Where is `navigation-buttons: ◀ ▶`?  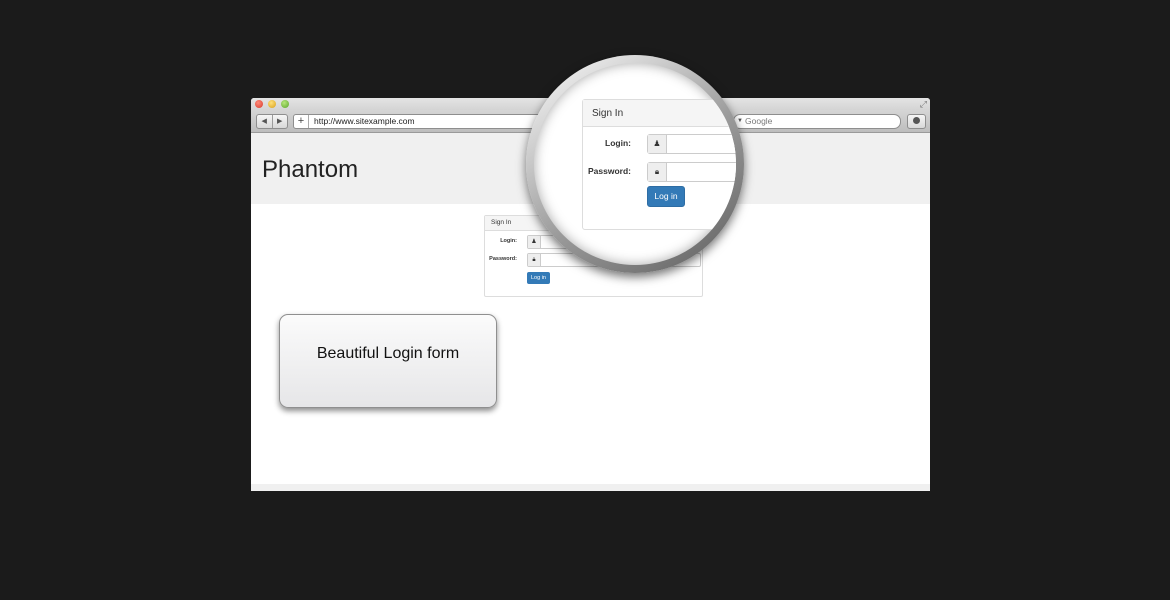 navigation-buttons: ◀ ▶ is located at coordinates (272, 121).